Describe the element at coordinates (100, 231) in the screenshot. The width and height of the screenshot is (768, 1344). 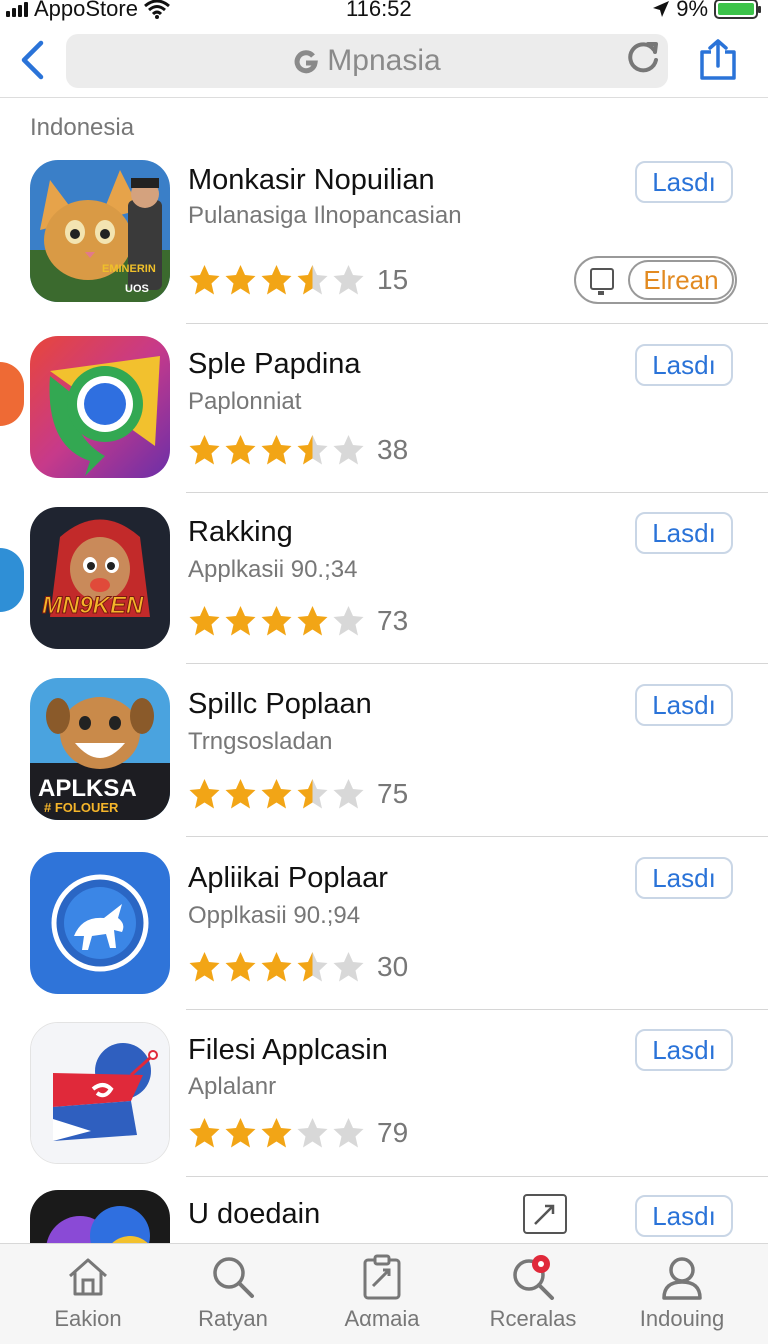
I see `cat-cartoon-icon: EMINERIN UOS` at that location.